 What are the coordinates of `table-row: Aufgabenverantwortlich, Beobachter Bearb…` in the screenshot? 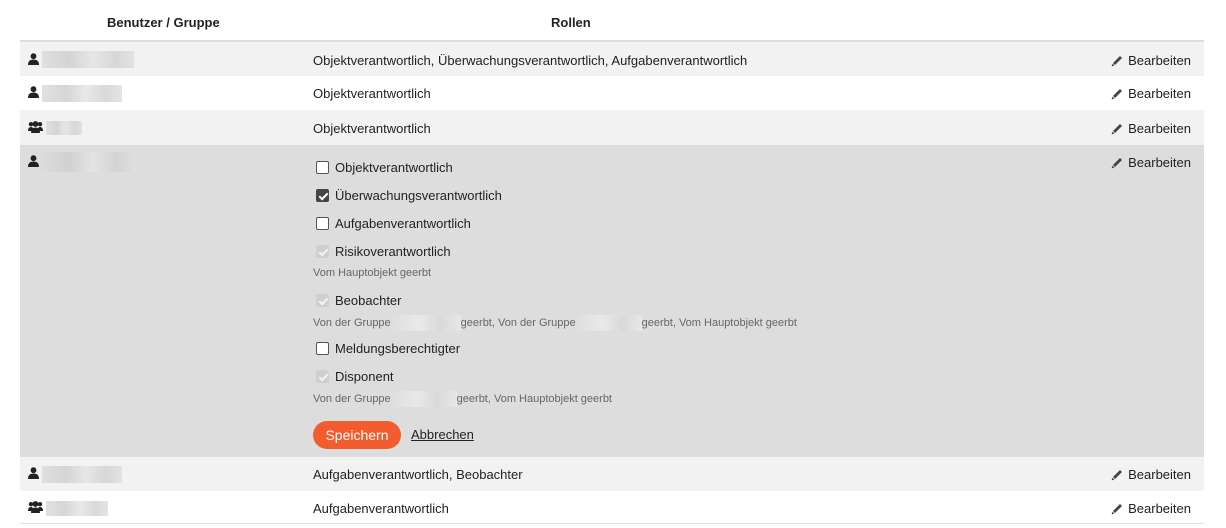 It's located at (612, 474).